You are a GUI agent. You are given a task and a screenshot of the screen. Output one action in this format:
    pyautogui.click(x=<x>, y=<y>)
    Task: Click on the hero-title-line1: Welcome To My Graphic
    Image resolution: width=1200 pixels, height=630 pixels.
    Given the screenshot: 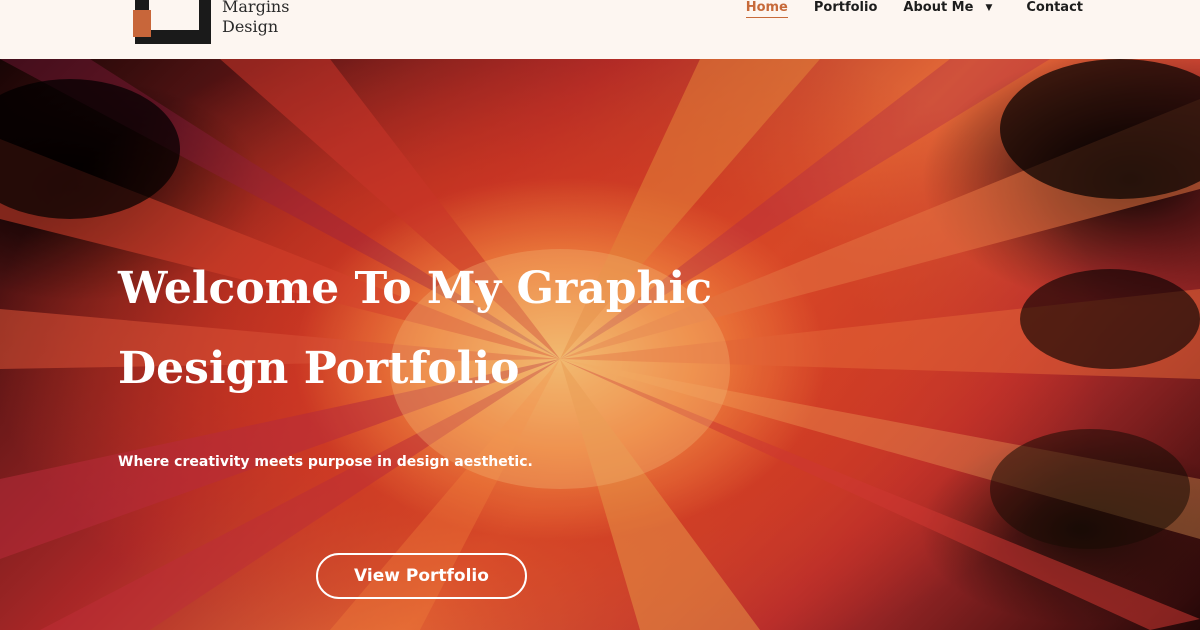 What is the action you would take?
    pyautogui.click(x=415, y=288)
    